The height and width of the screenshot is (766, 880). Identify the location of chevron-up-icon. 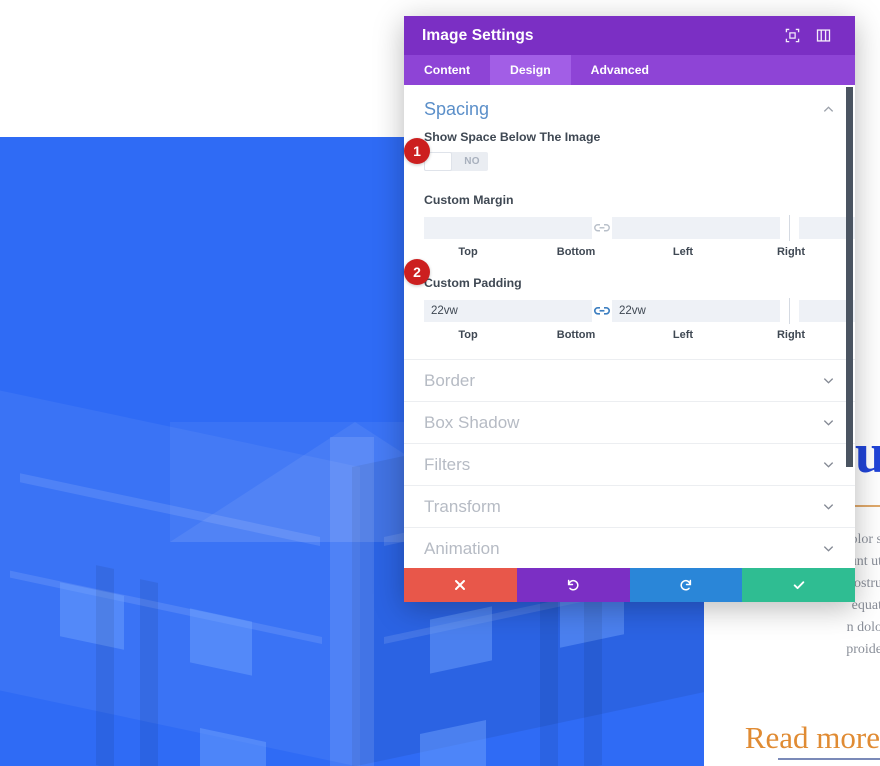
(828, 109).